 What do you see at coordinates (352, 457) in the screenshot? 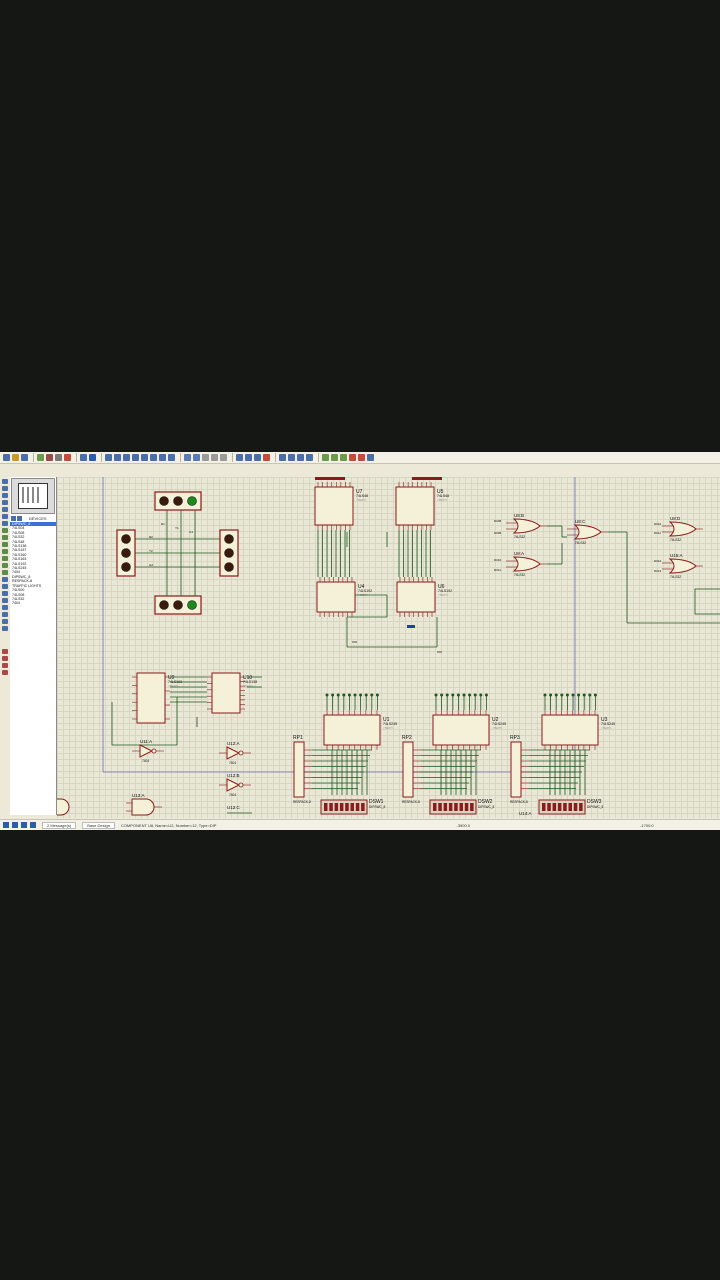
I see `new-sheet-icon` at bounding box center [352, 457].